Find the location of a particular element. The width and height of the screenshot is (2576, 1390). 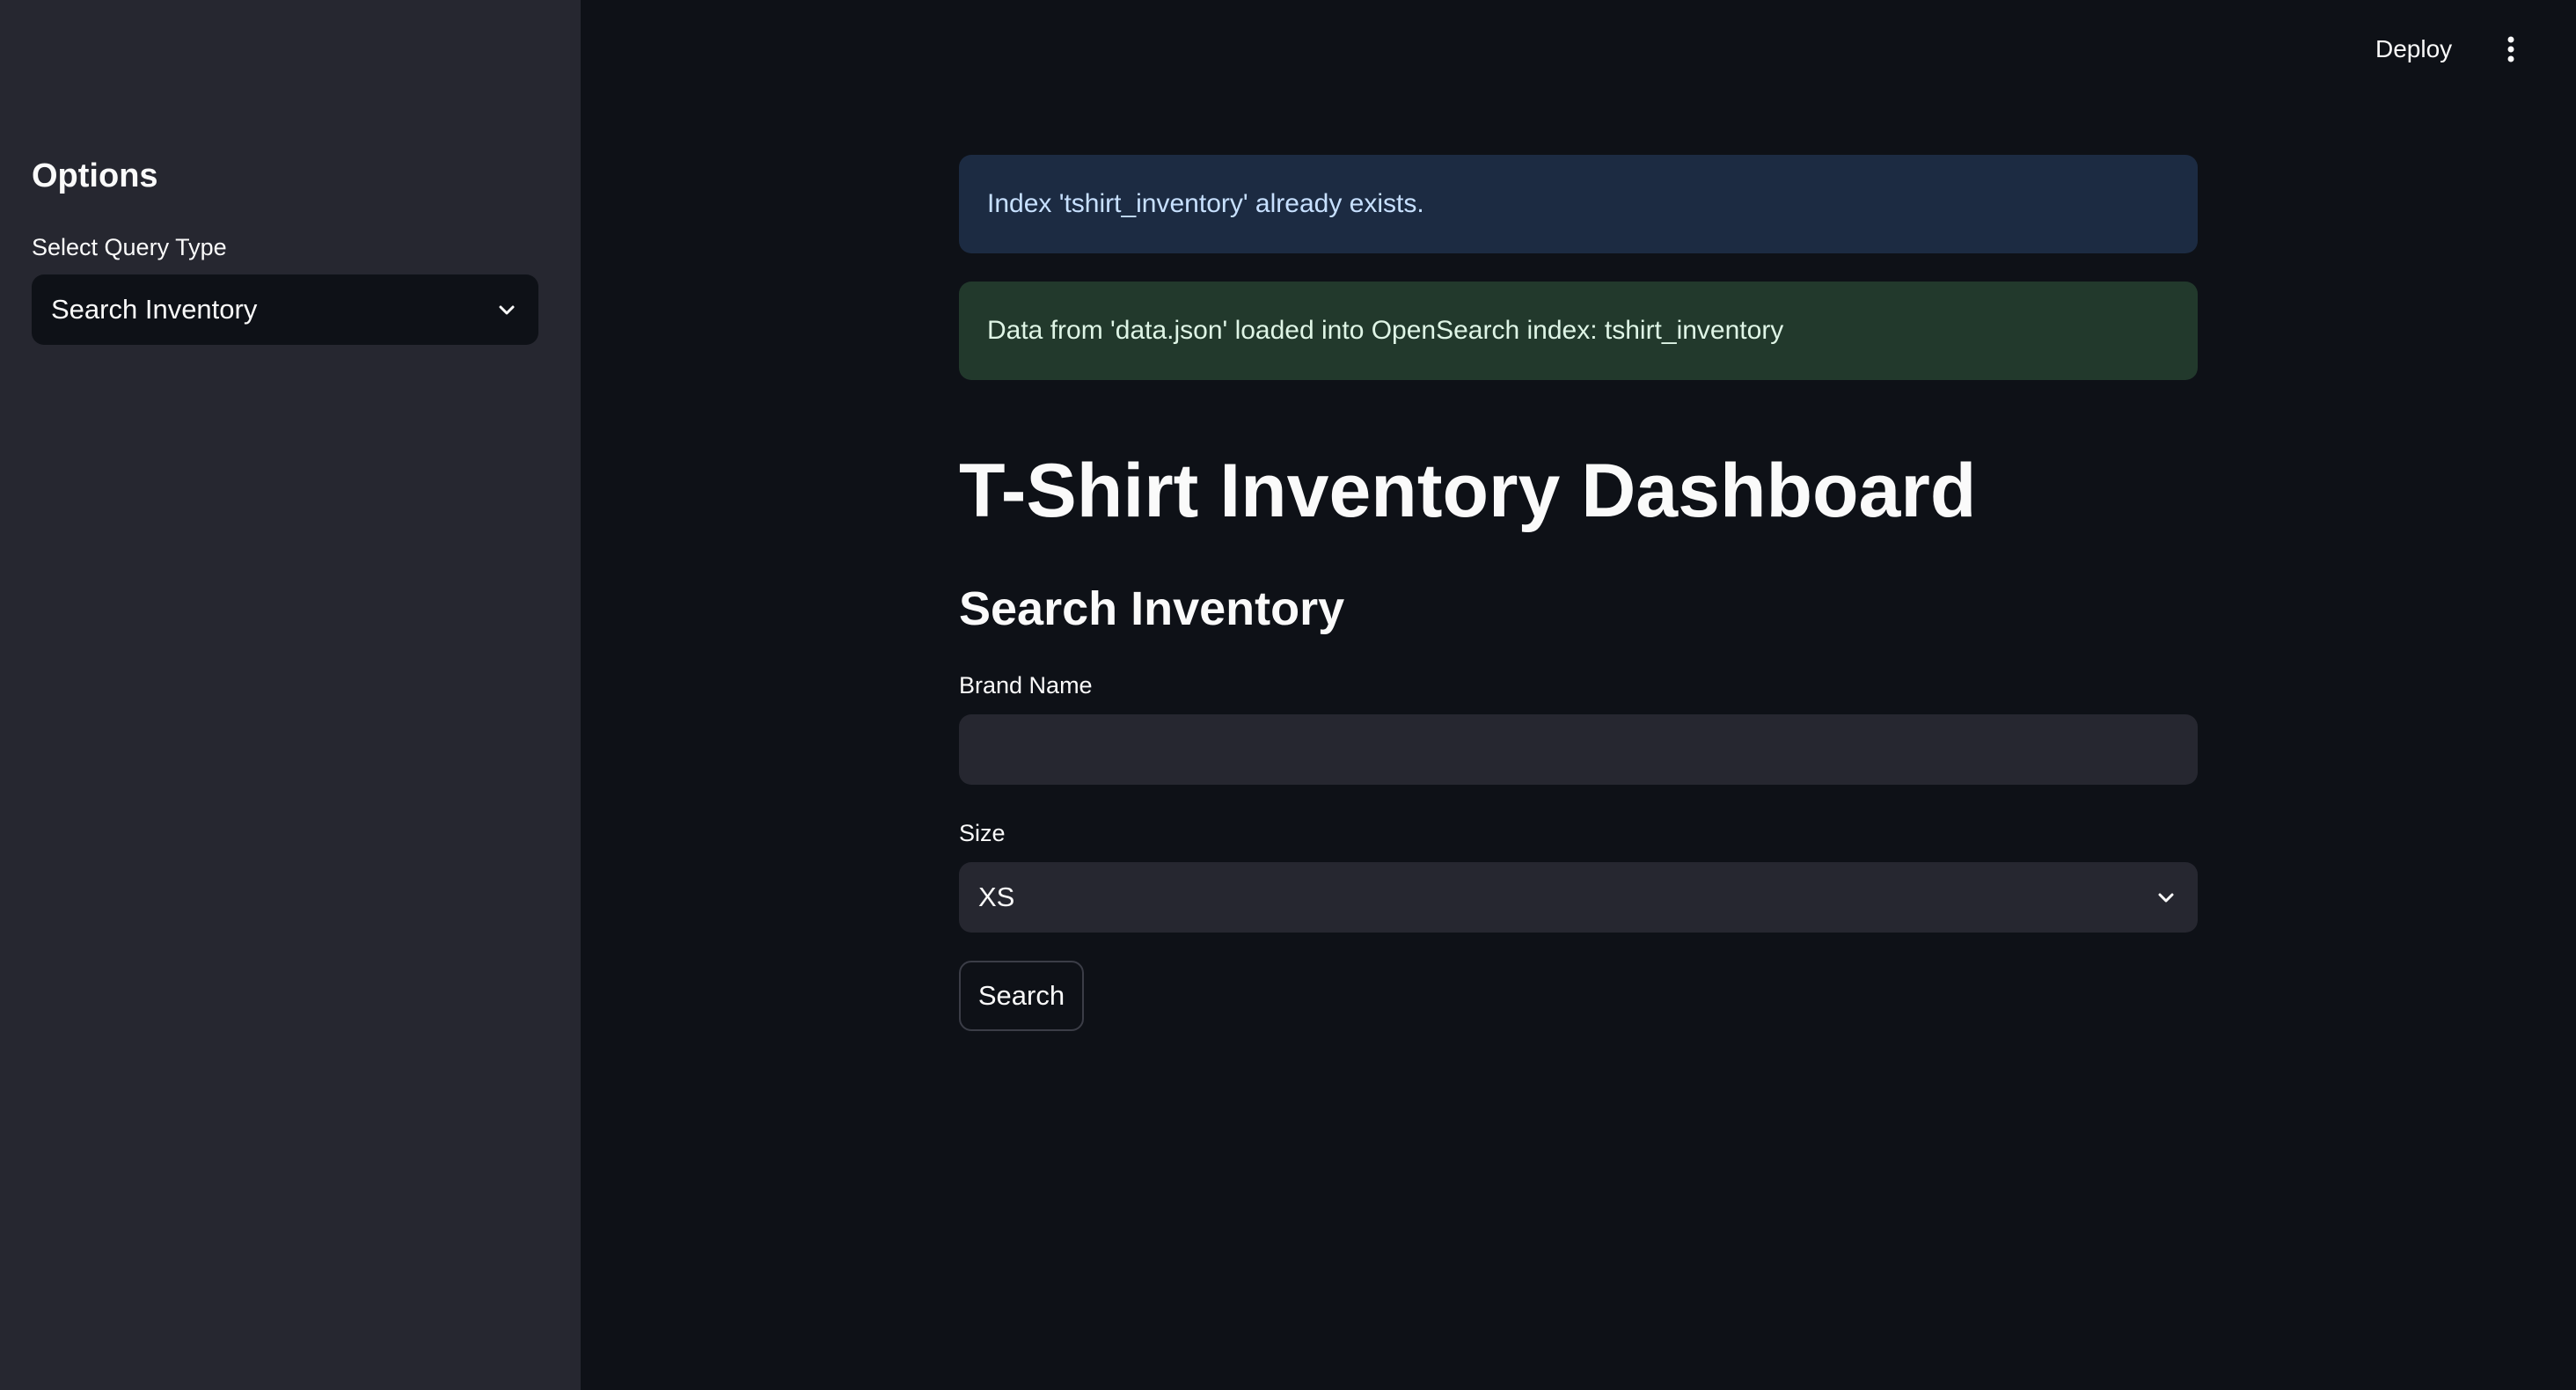

size-select: XS is located at coordinates (1578, 897).